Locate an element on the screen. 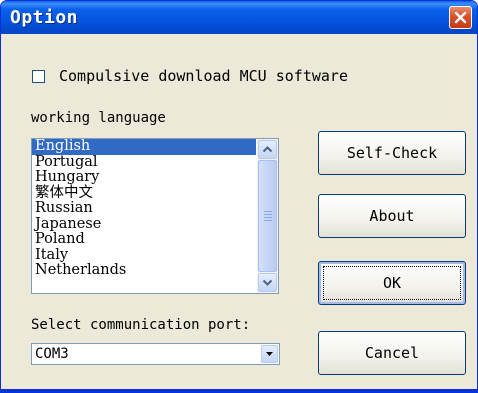  language-scrollbar is located at coordinates (267, 216).